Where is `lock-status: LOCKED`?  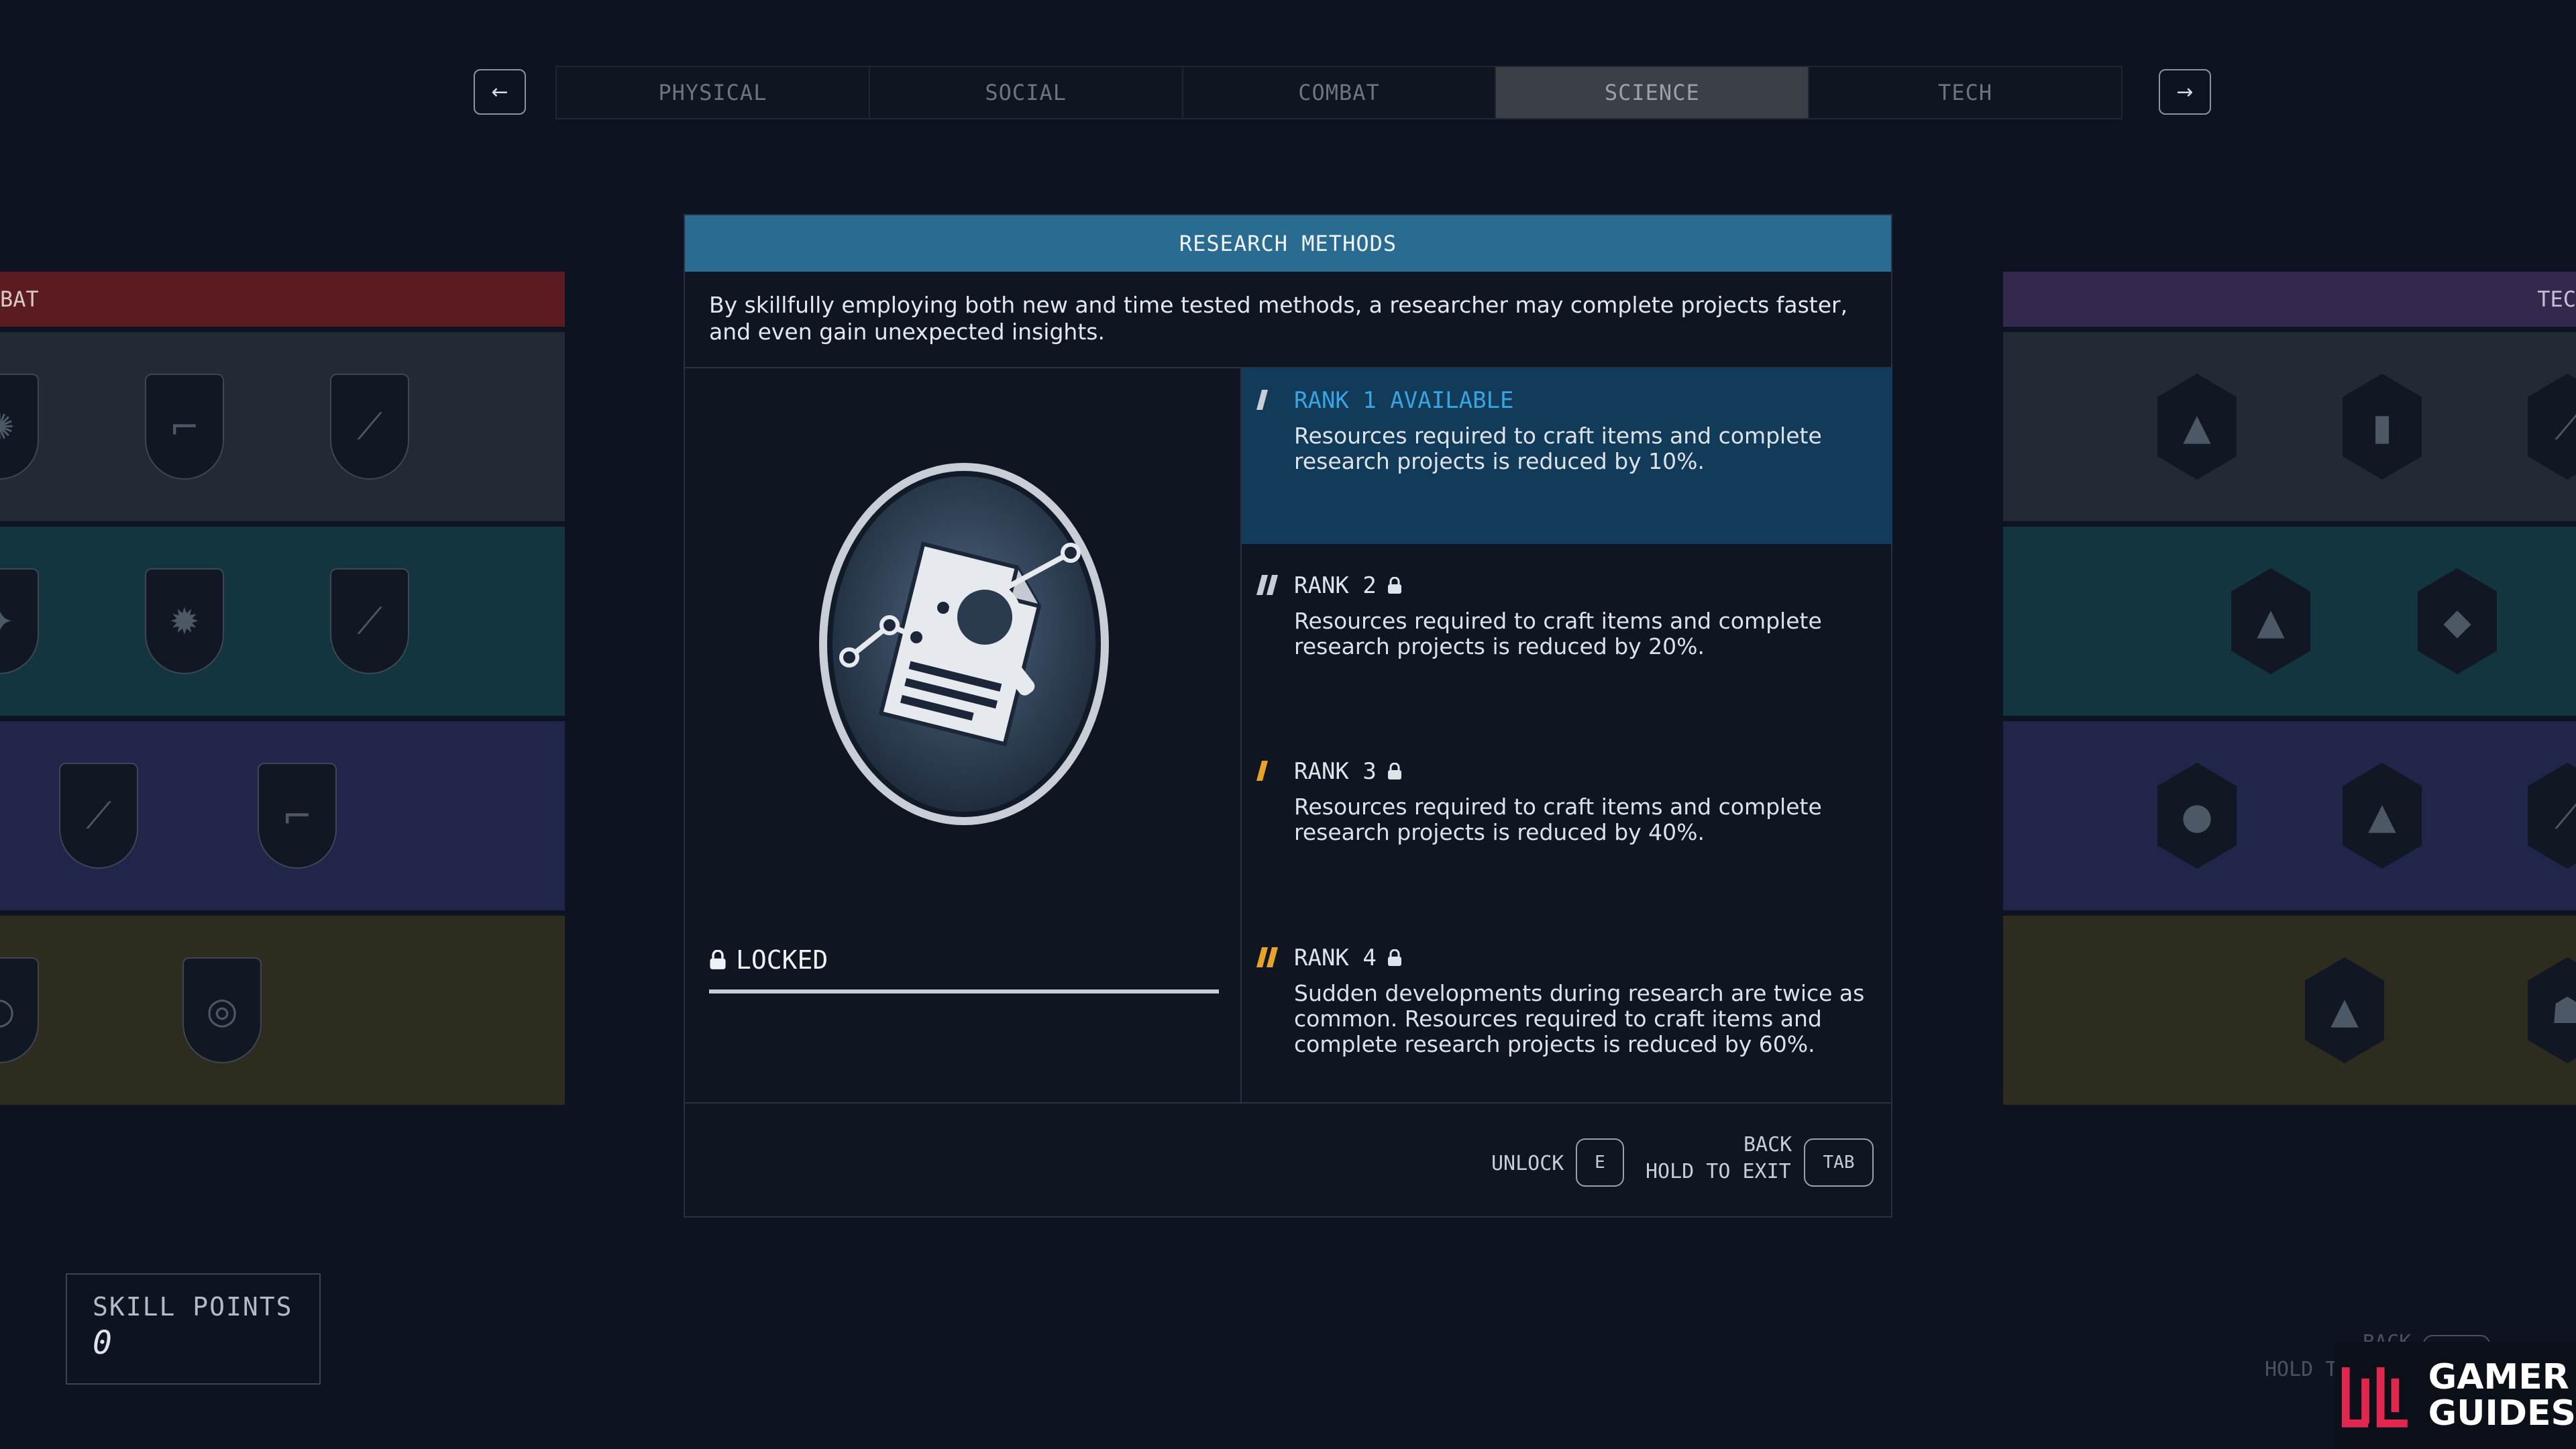 lock-status: LOCKED is located at coordinates (768, 960).